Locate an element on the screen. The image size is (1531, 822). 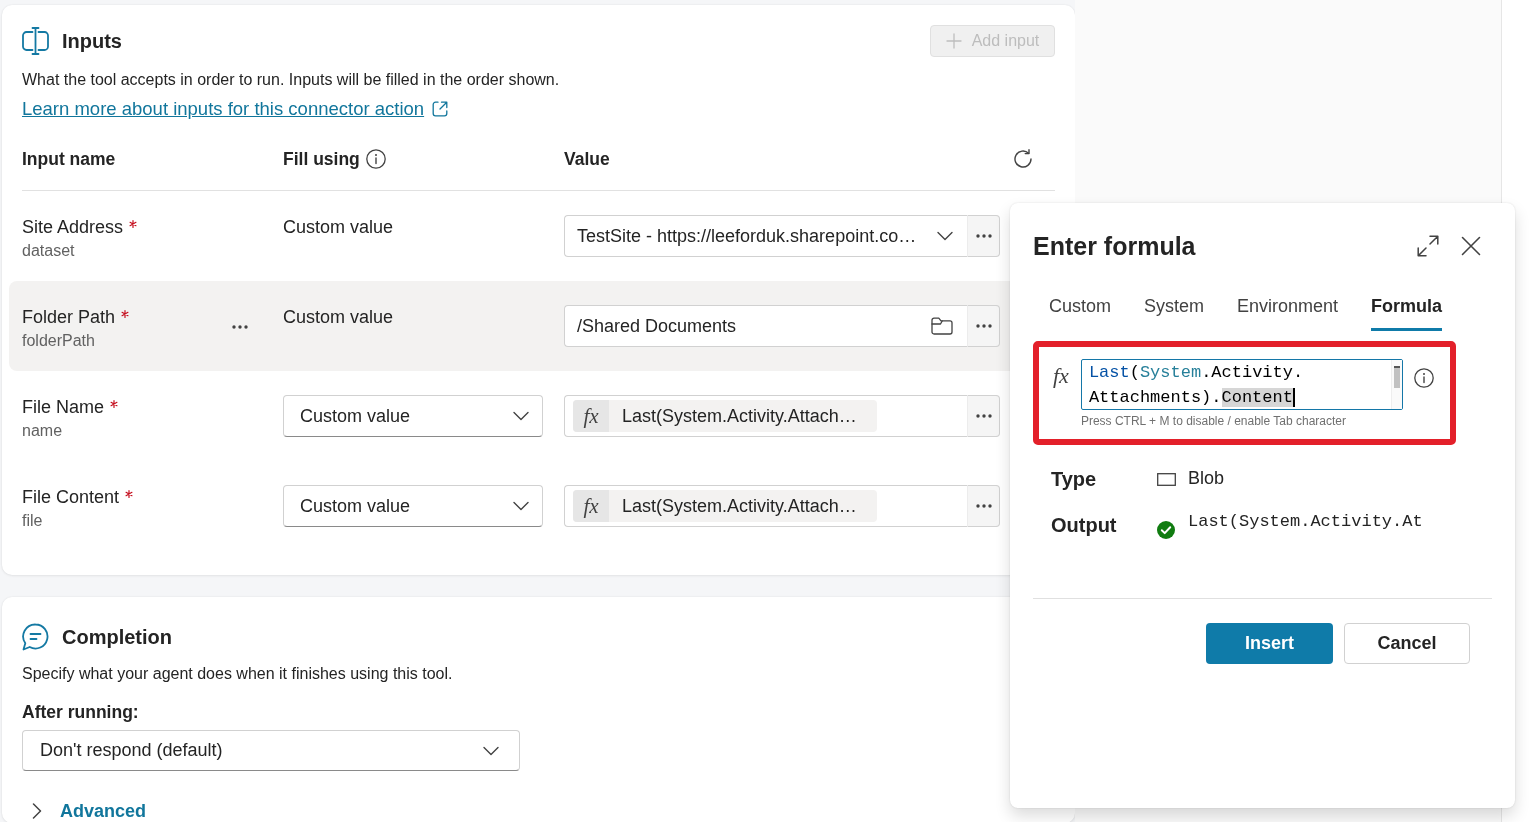
editor-hint: Press CTRL + M to disable / enable Tab character is located at coordinates (1214, 421).